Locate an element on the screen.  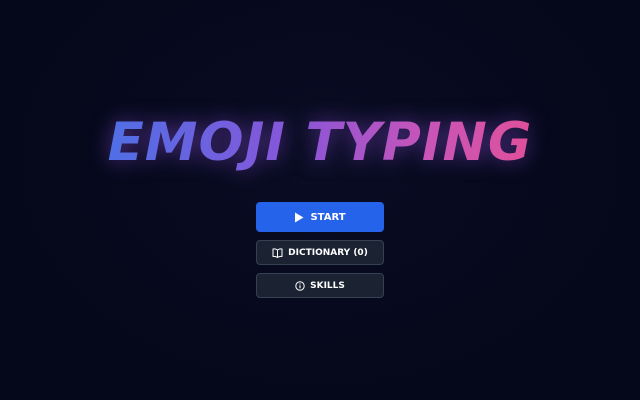
info-icon is located at coordinates (300, 285).